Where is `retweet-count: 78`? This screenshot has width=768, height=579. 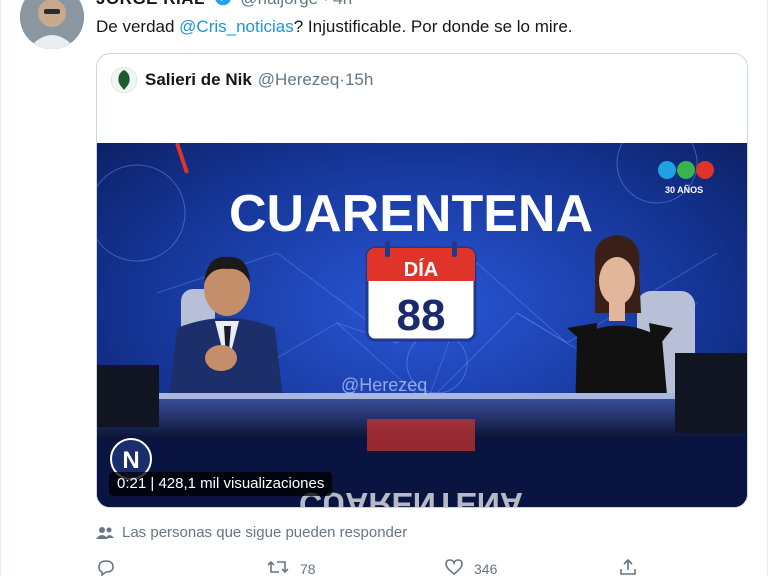 retweet-count: 78 is located at coordinates (308, 568).